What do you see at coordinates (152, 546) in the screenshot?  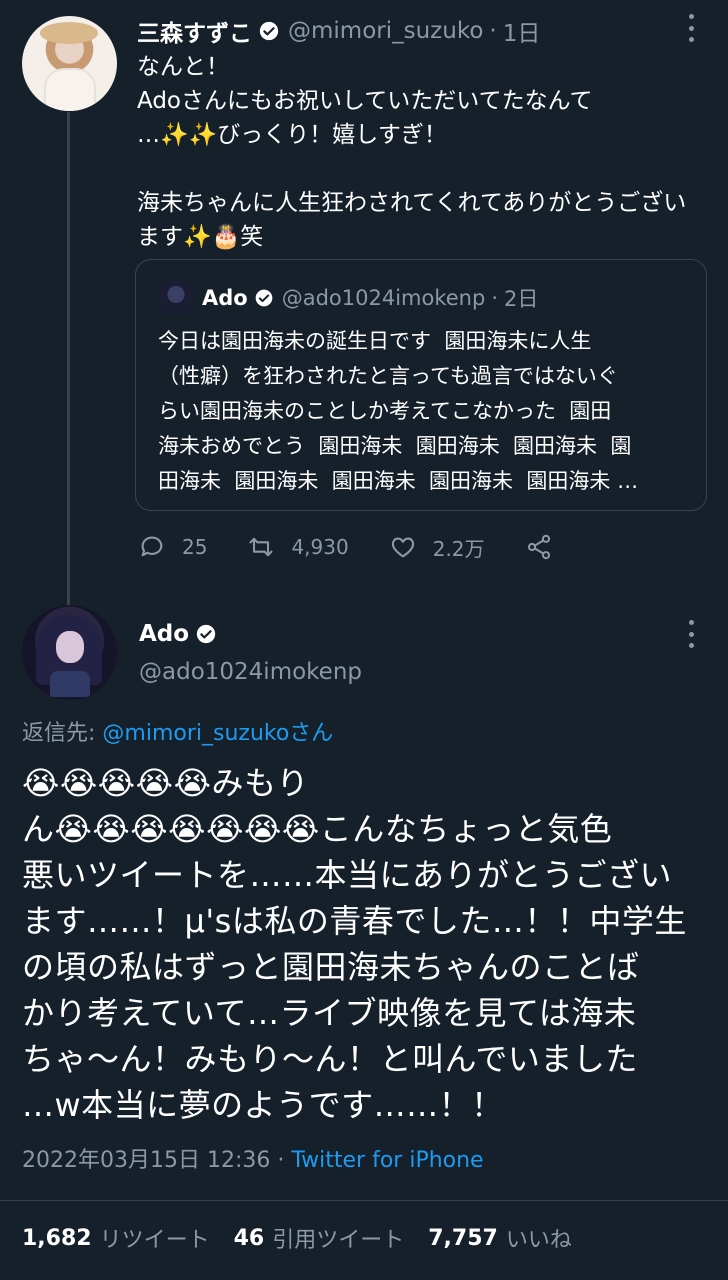 I see `reply-icon` at bounding box center [152, 546].